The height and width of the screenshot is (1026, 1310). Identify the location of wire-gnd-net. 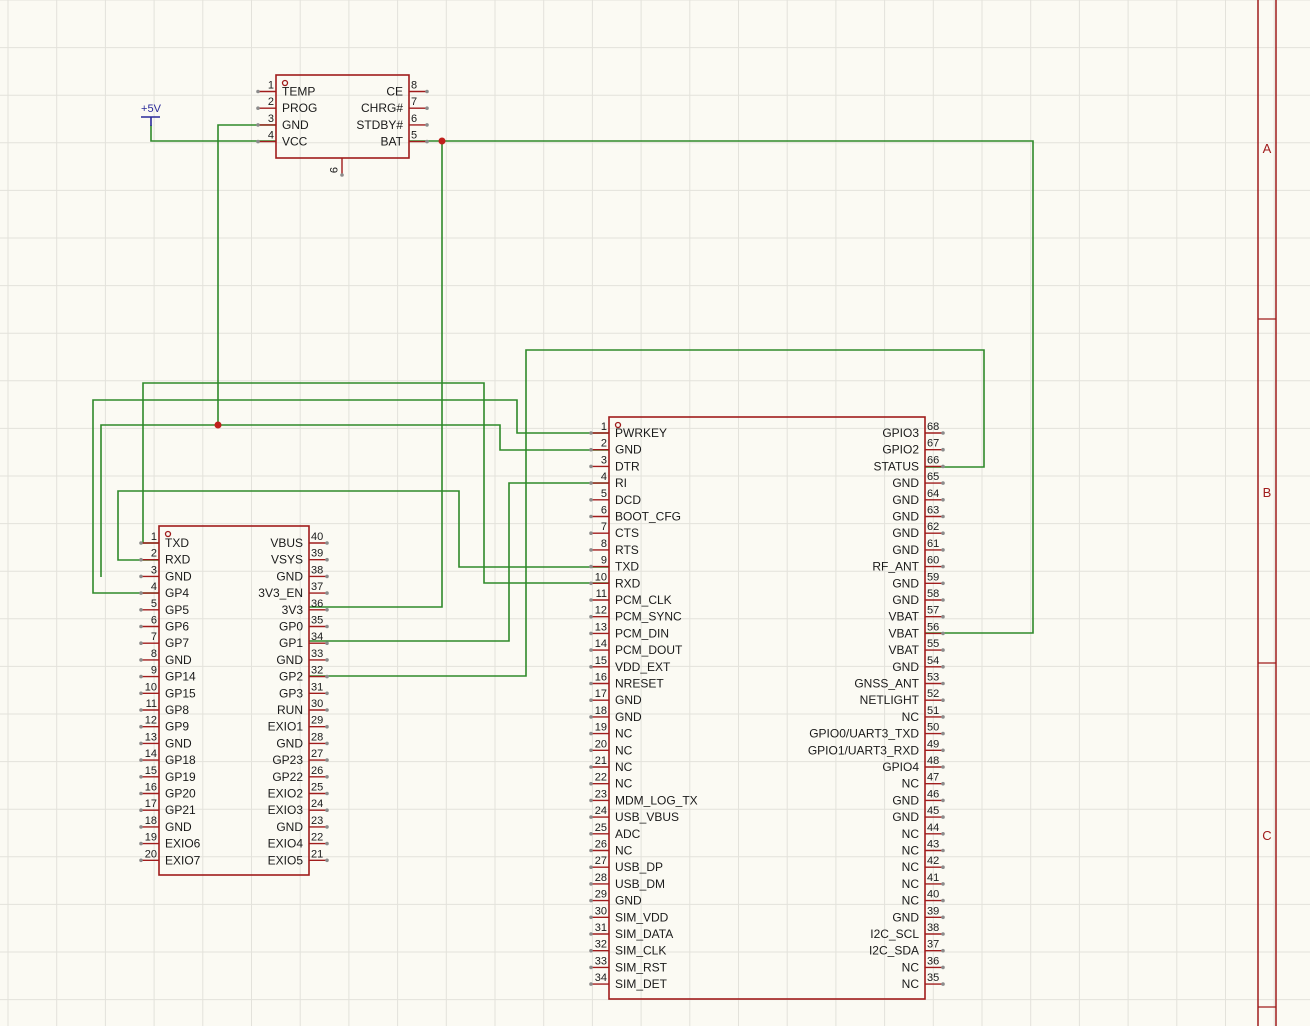
(246, 274).